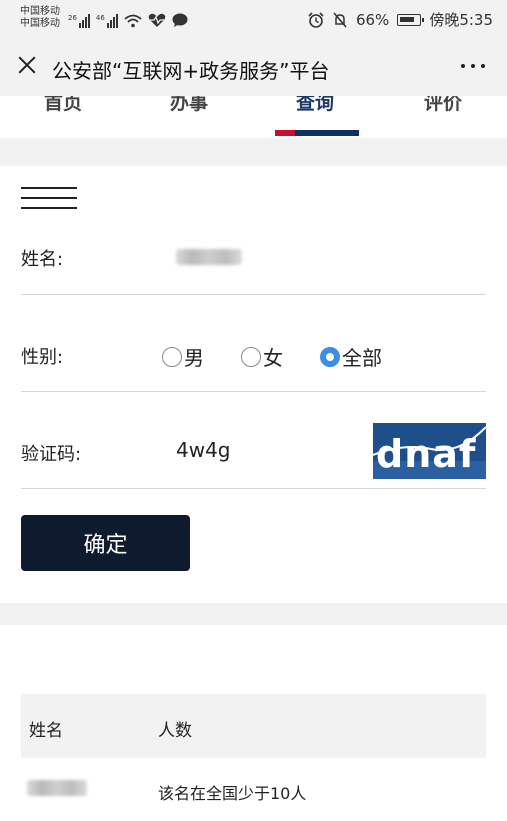 The image size is (507, 821). I want to click on carrier-names: 中国移动 中国移动, so click(40, 18).